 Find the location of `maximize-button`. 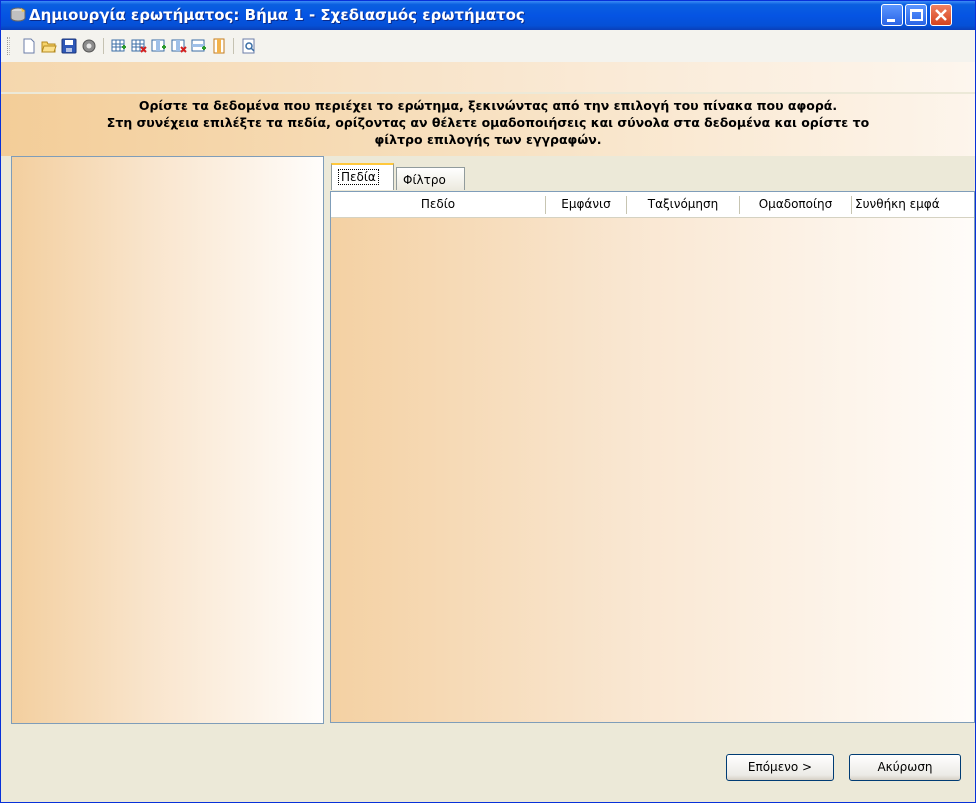

maximize-button is located at coordinates (916, 15).